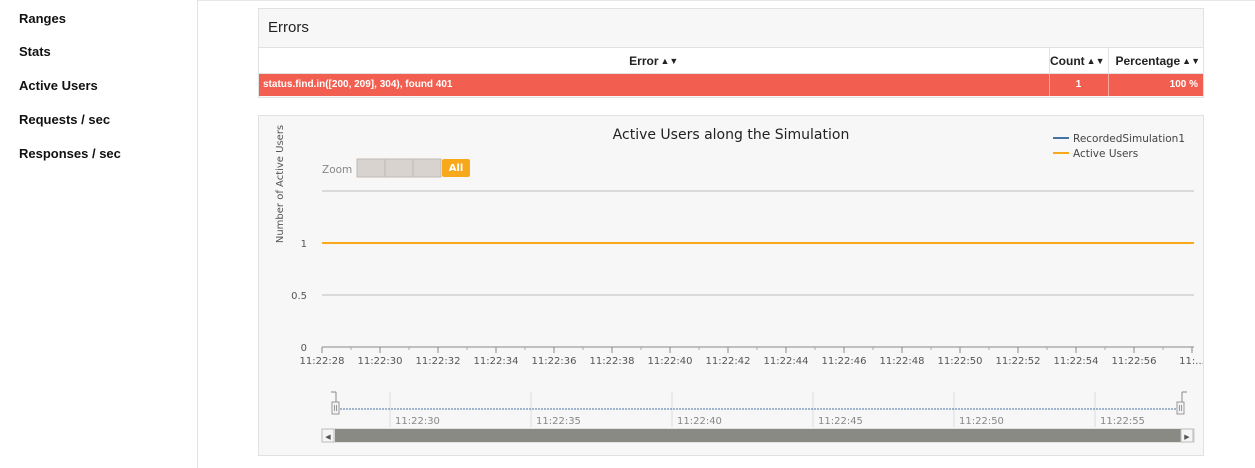 This screenshot has height=468, width=1255. I want to click on navigator-scrollbar: ◀ ▶, so click(758, 435).